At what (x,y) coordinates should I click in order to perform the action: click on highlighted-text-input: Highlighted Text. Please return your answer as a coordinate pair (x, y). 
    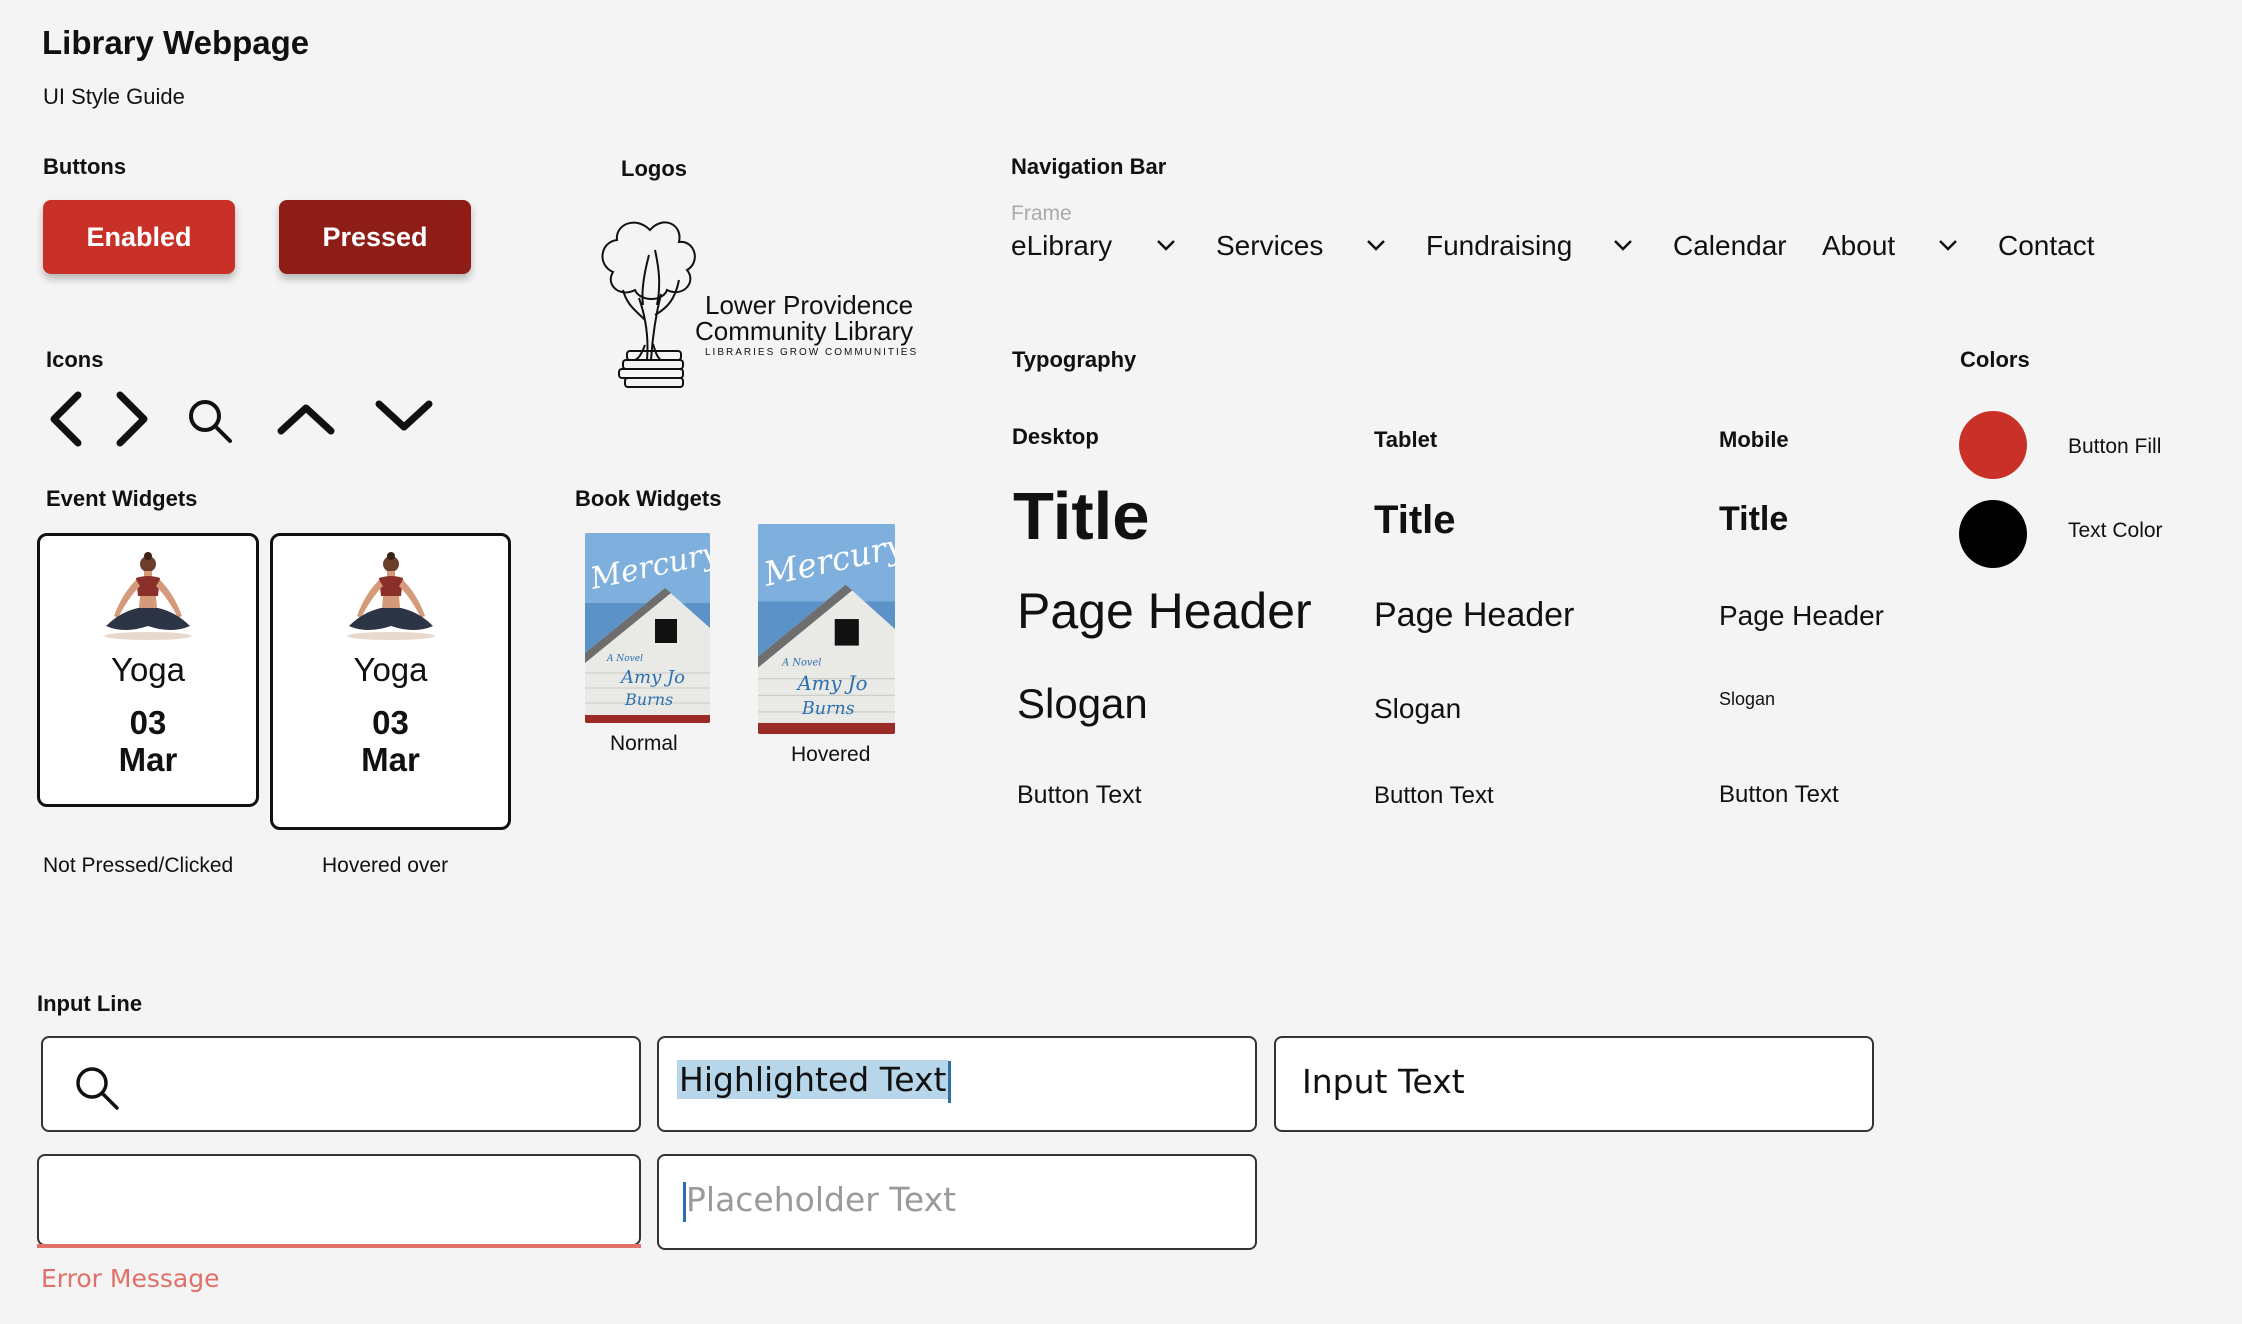
    Looking at the image, I should click on (957, 1084).